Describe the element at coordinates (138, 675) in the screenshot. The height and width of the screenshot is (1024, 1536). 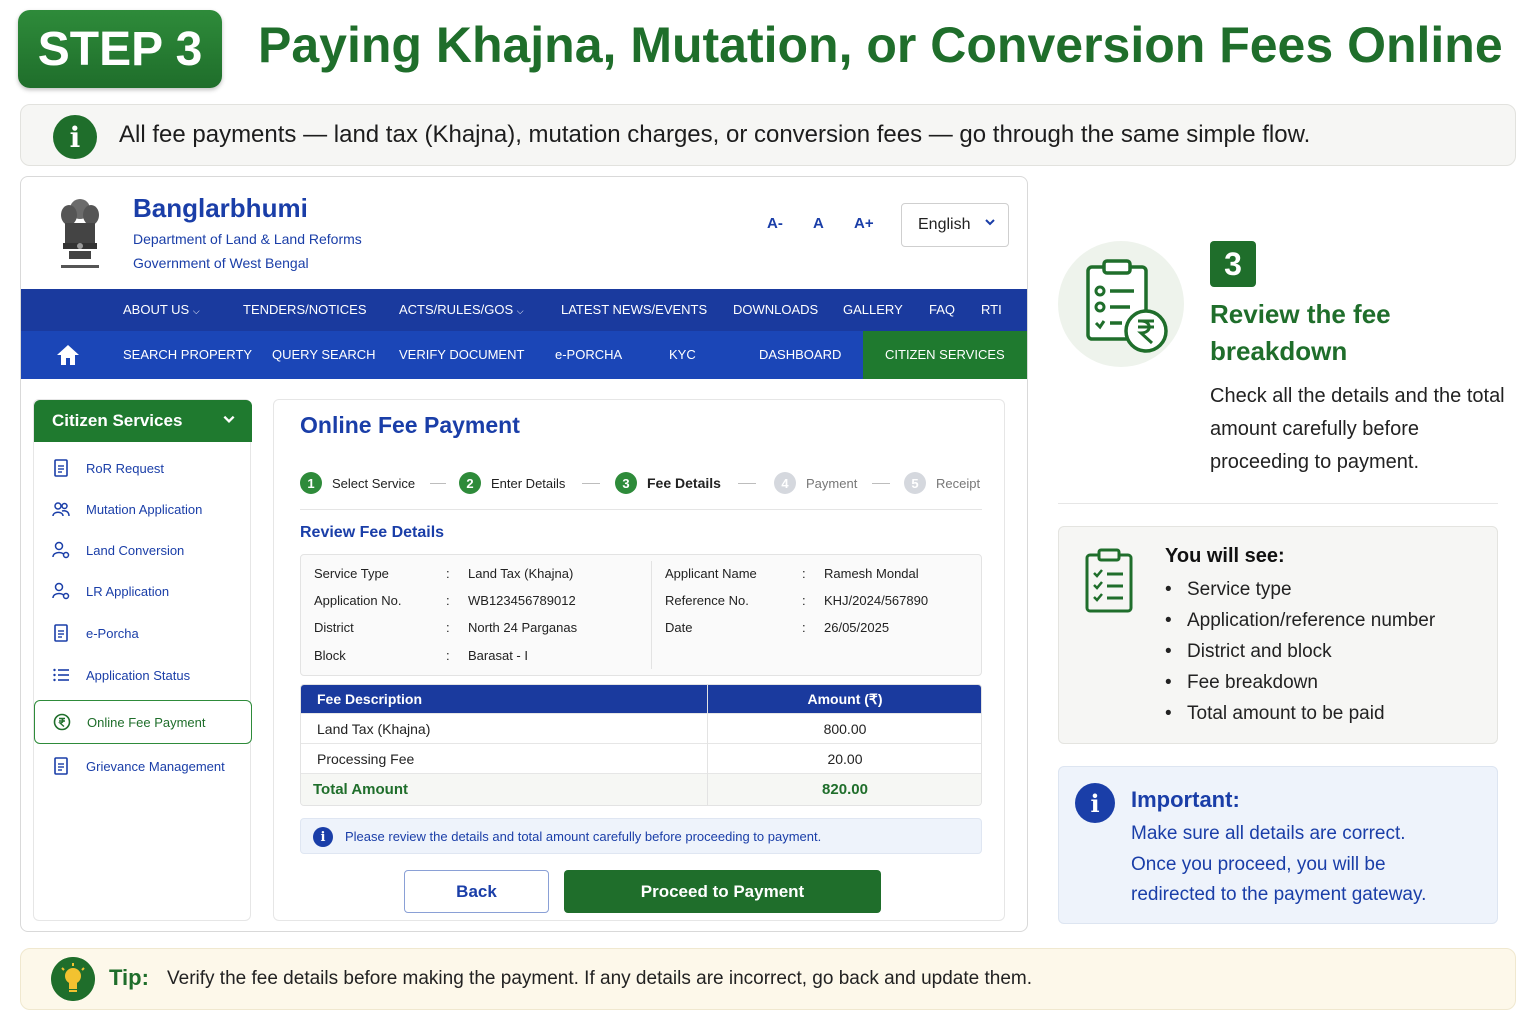
I see `sidebar-item-label: Application Status` at that location.